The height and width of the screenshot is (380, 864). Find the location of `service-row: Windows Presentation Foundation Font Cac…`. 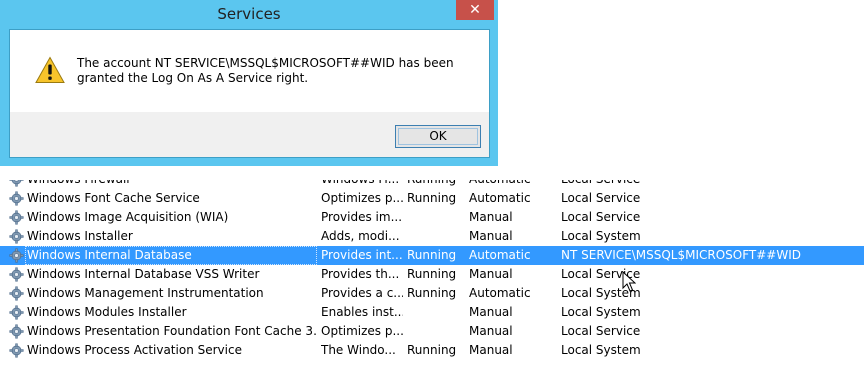

service-row: Windows Presentation Foundation Font Cac… is located at coordinates (432, 331).